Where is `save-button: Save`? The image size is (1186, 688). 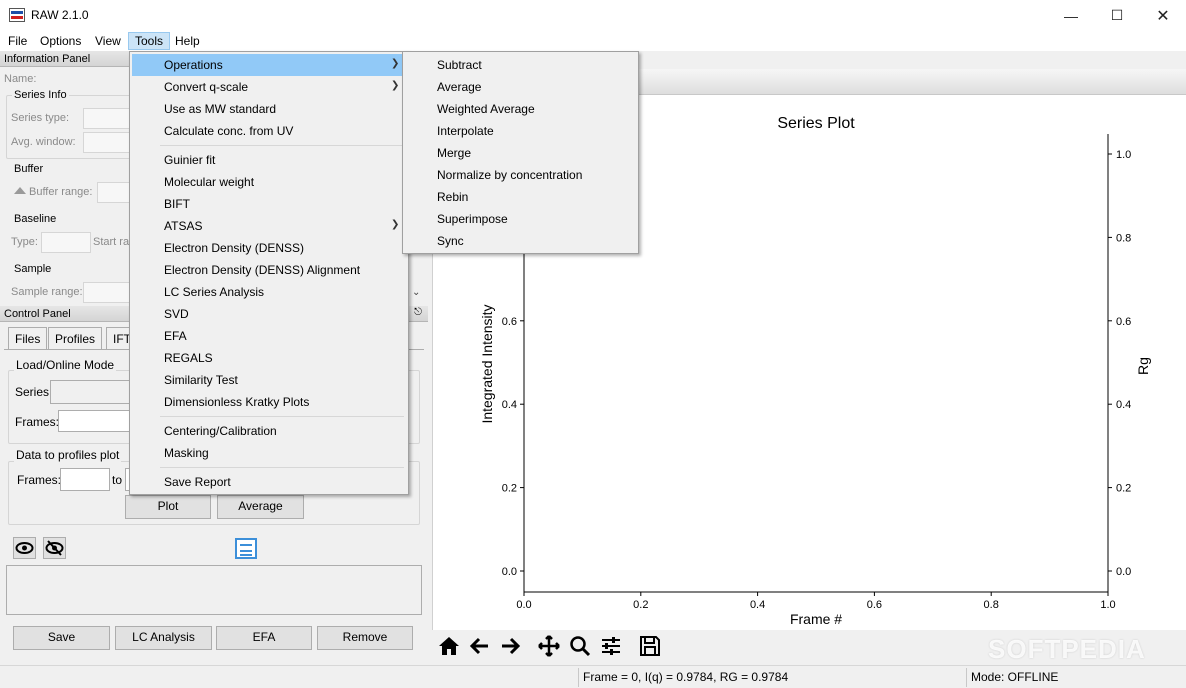 save-button: Save is located at coordinates (61, 638).